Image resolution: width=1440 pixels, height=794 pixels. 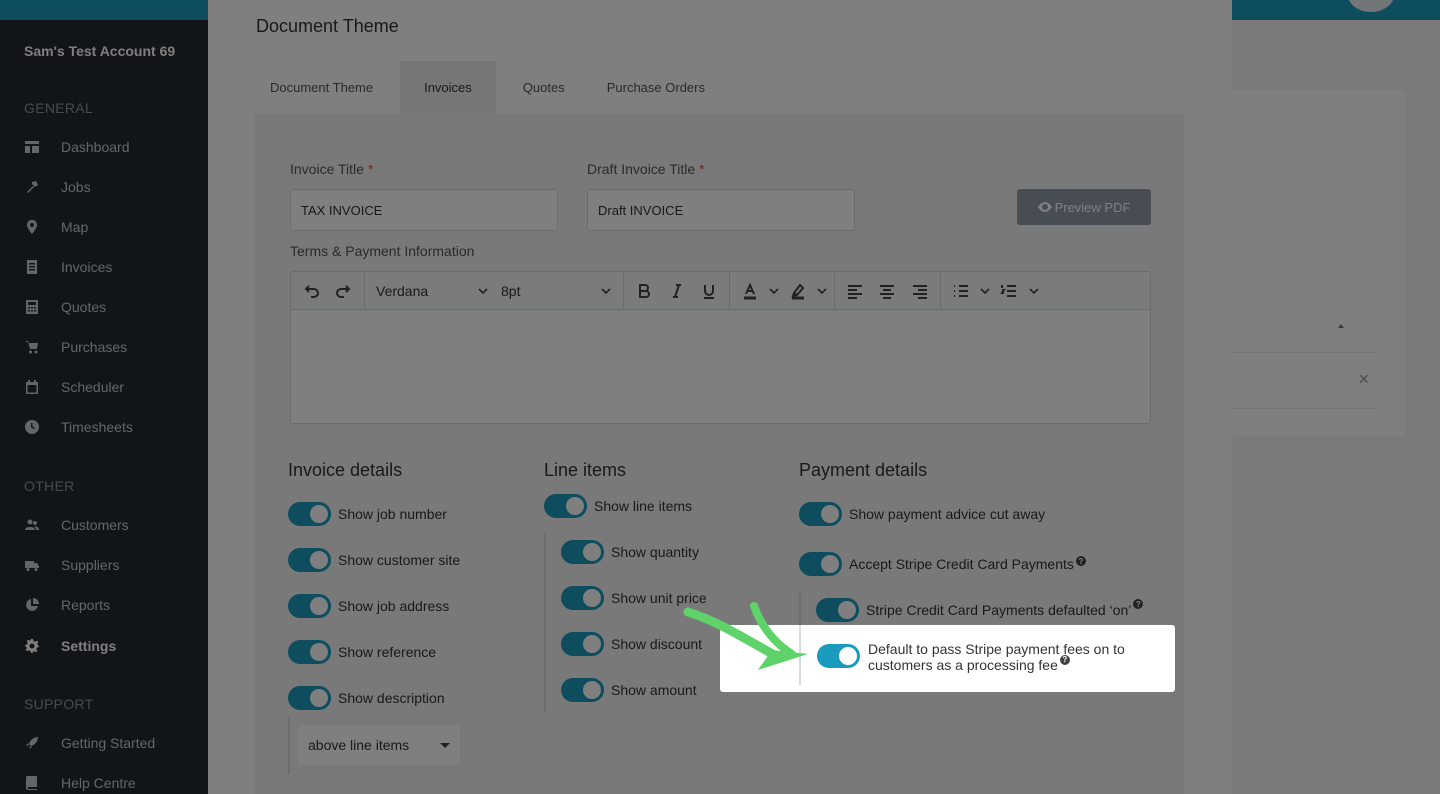 What do you see at coordinates (311, 291) in the screenshot?
I see `undo-icon` at bounding box center [311, 291].